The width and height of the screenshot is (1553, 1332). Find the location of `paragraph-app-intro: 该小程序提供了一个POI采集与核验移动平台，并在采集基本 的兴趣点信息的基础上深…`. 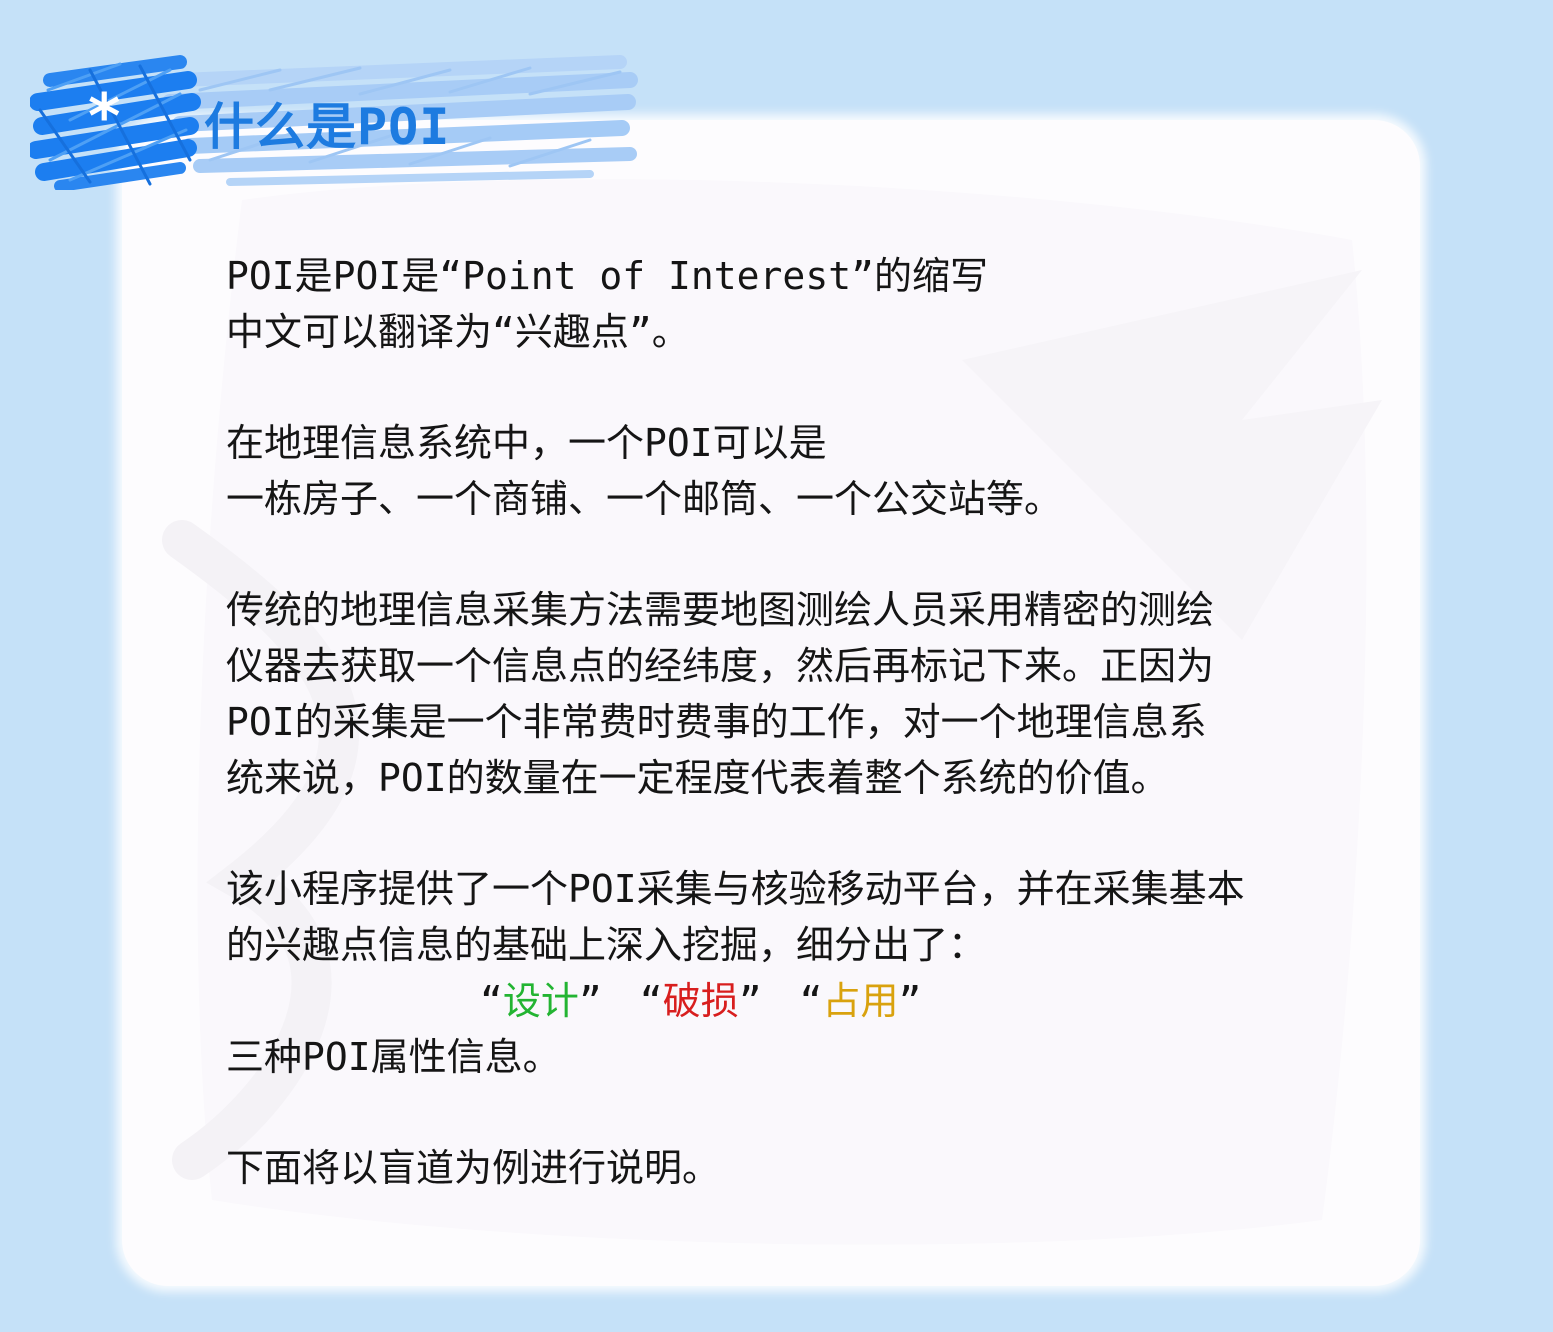

paragraph-app-intro: 该小程序提供了一个POI采集与核验移动平台，并在采集基本 的兴趣点信息的基础上深… is located at coordinates (816, 973).